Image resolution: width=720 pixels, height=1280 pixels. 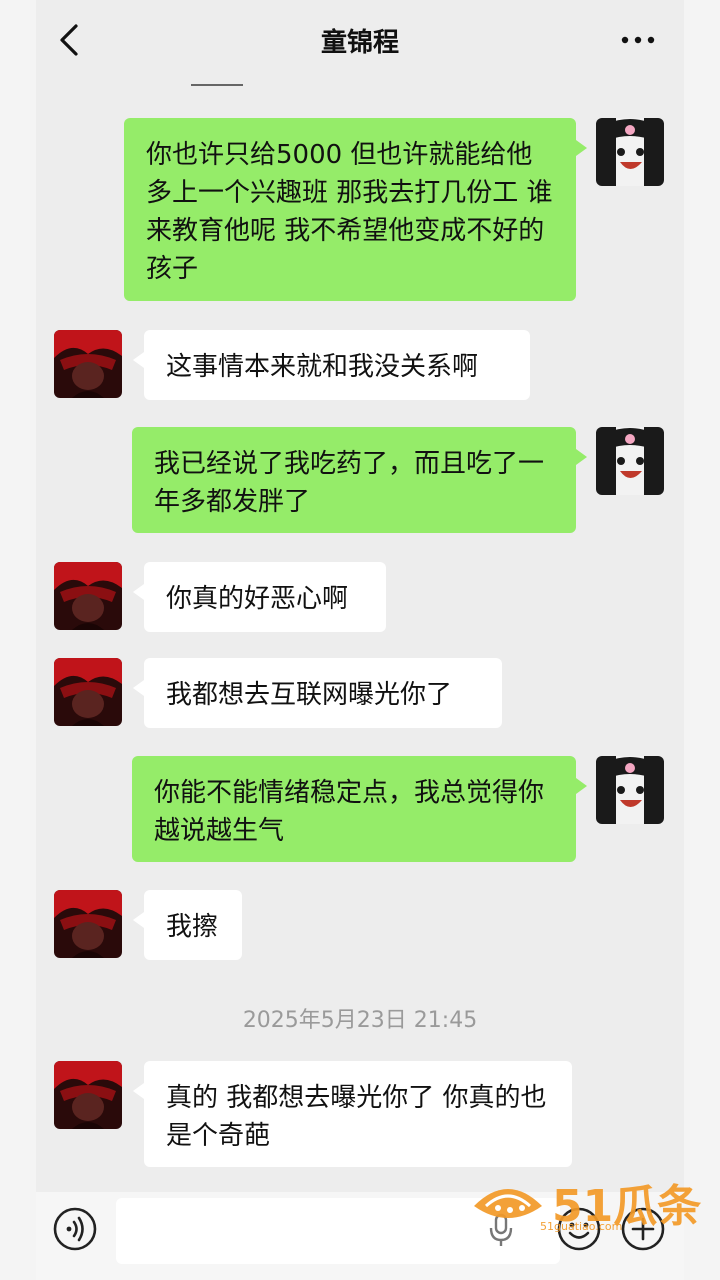 I want to click on scroll-divider, so click(x=217, y=85).